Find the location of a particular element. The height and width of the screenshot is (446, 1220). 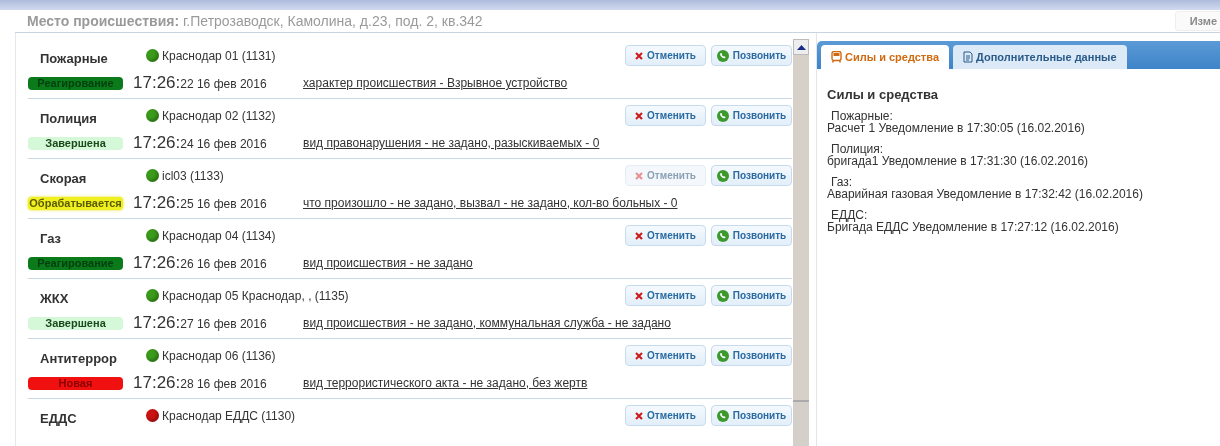

scroll-up-icon is located at coordinates (801, 47).